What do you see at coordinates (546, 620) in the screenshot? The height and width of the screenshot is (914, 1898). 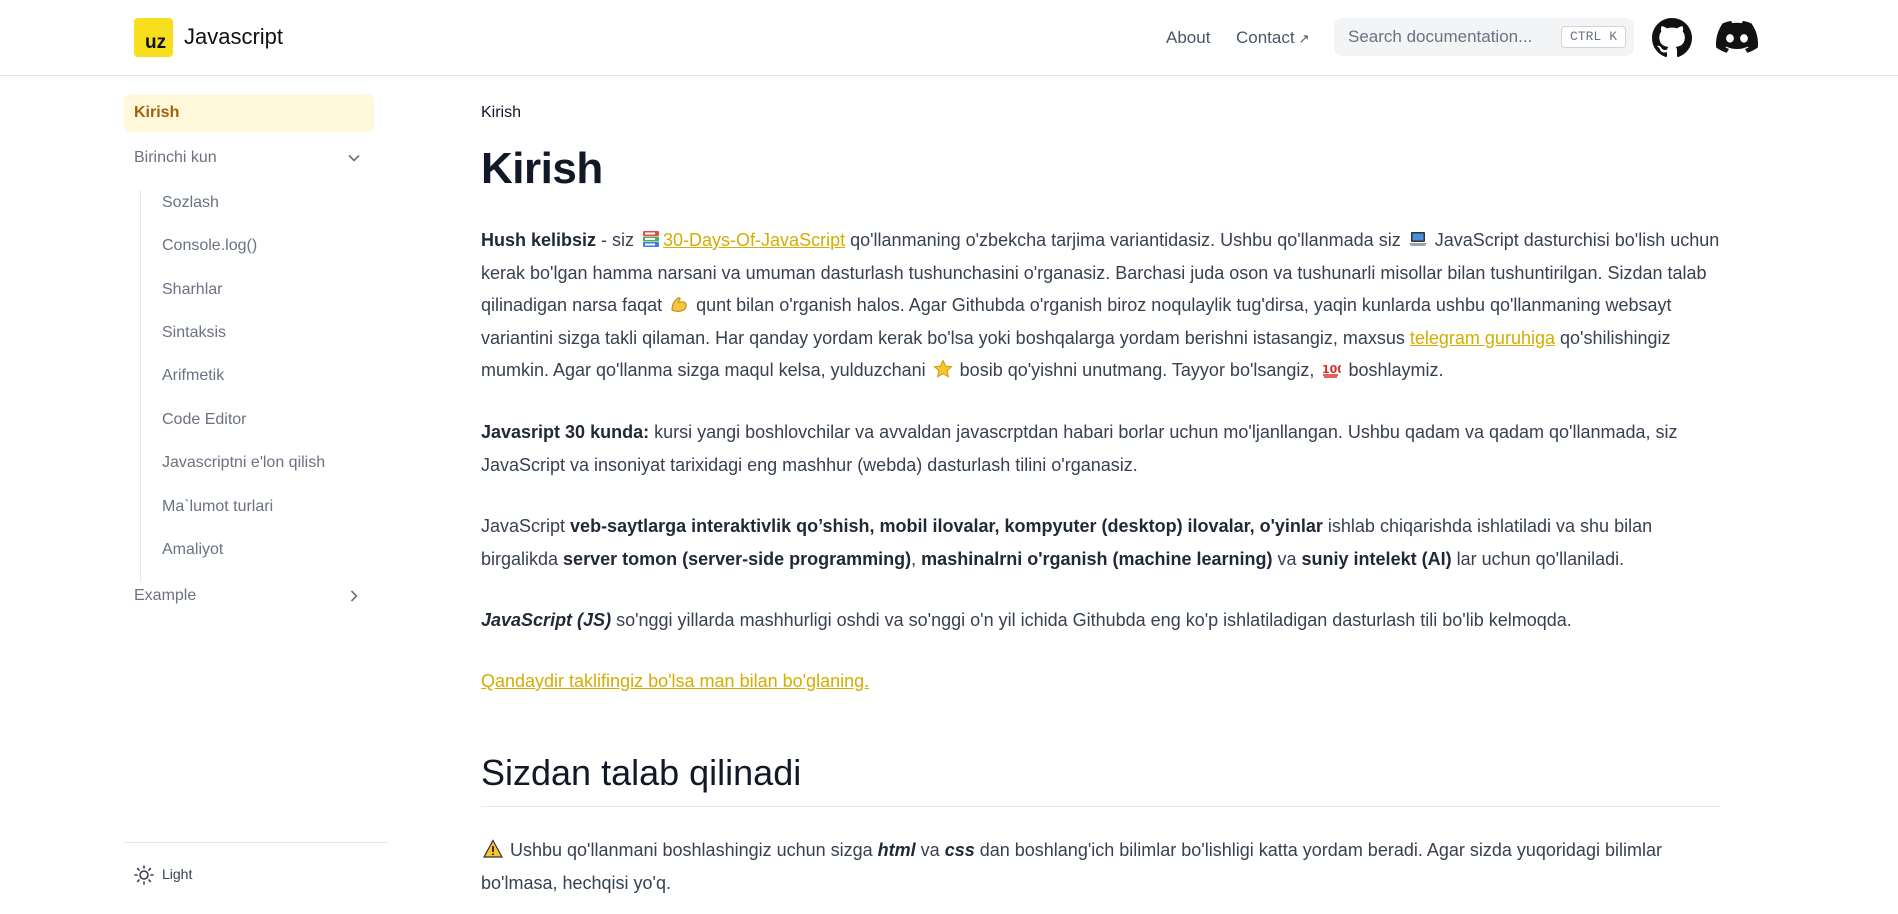 I see `js-bold-italic: JavaScript (JS)` at bounding box center [546, 620].